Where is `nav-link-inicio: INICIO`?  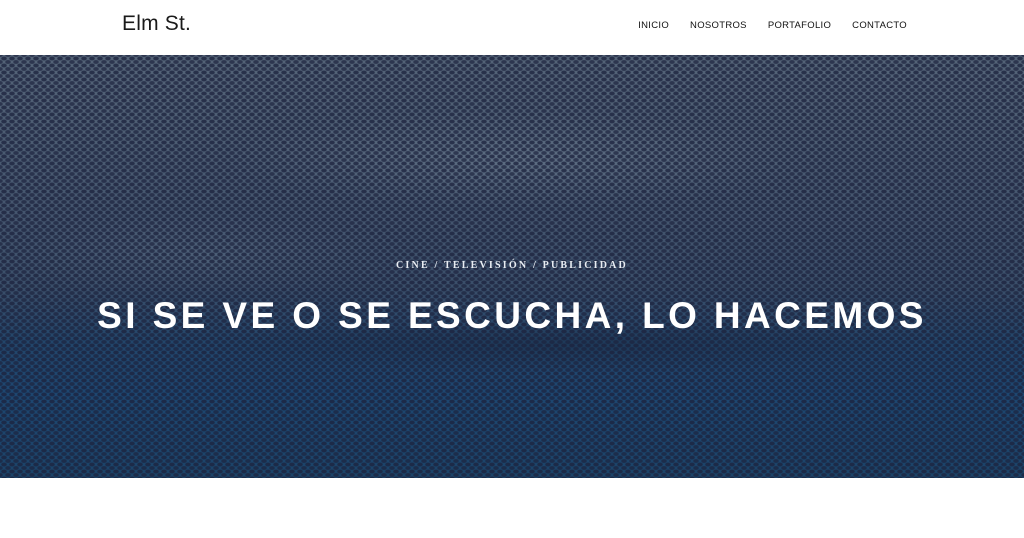 nav-link-inicio: INICIO is located at coordinates (653, 25).